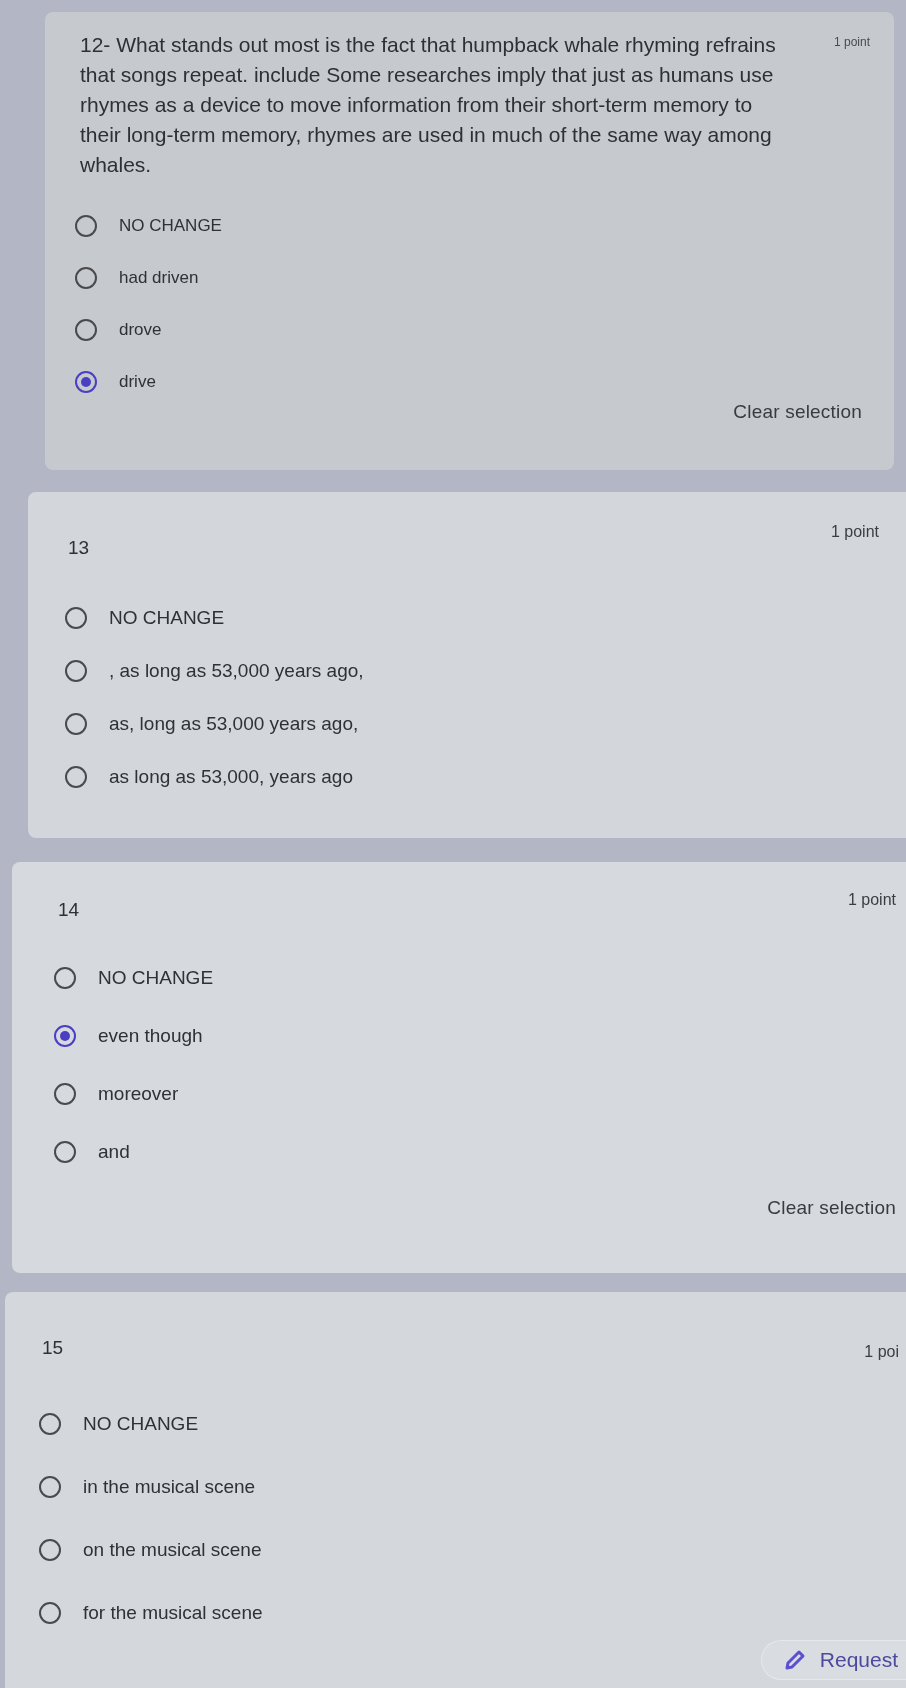 The width and height of the screenshot is (906, 1688). I want to click on option-label: and, so click(114, 1152).